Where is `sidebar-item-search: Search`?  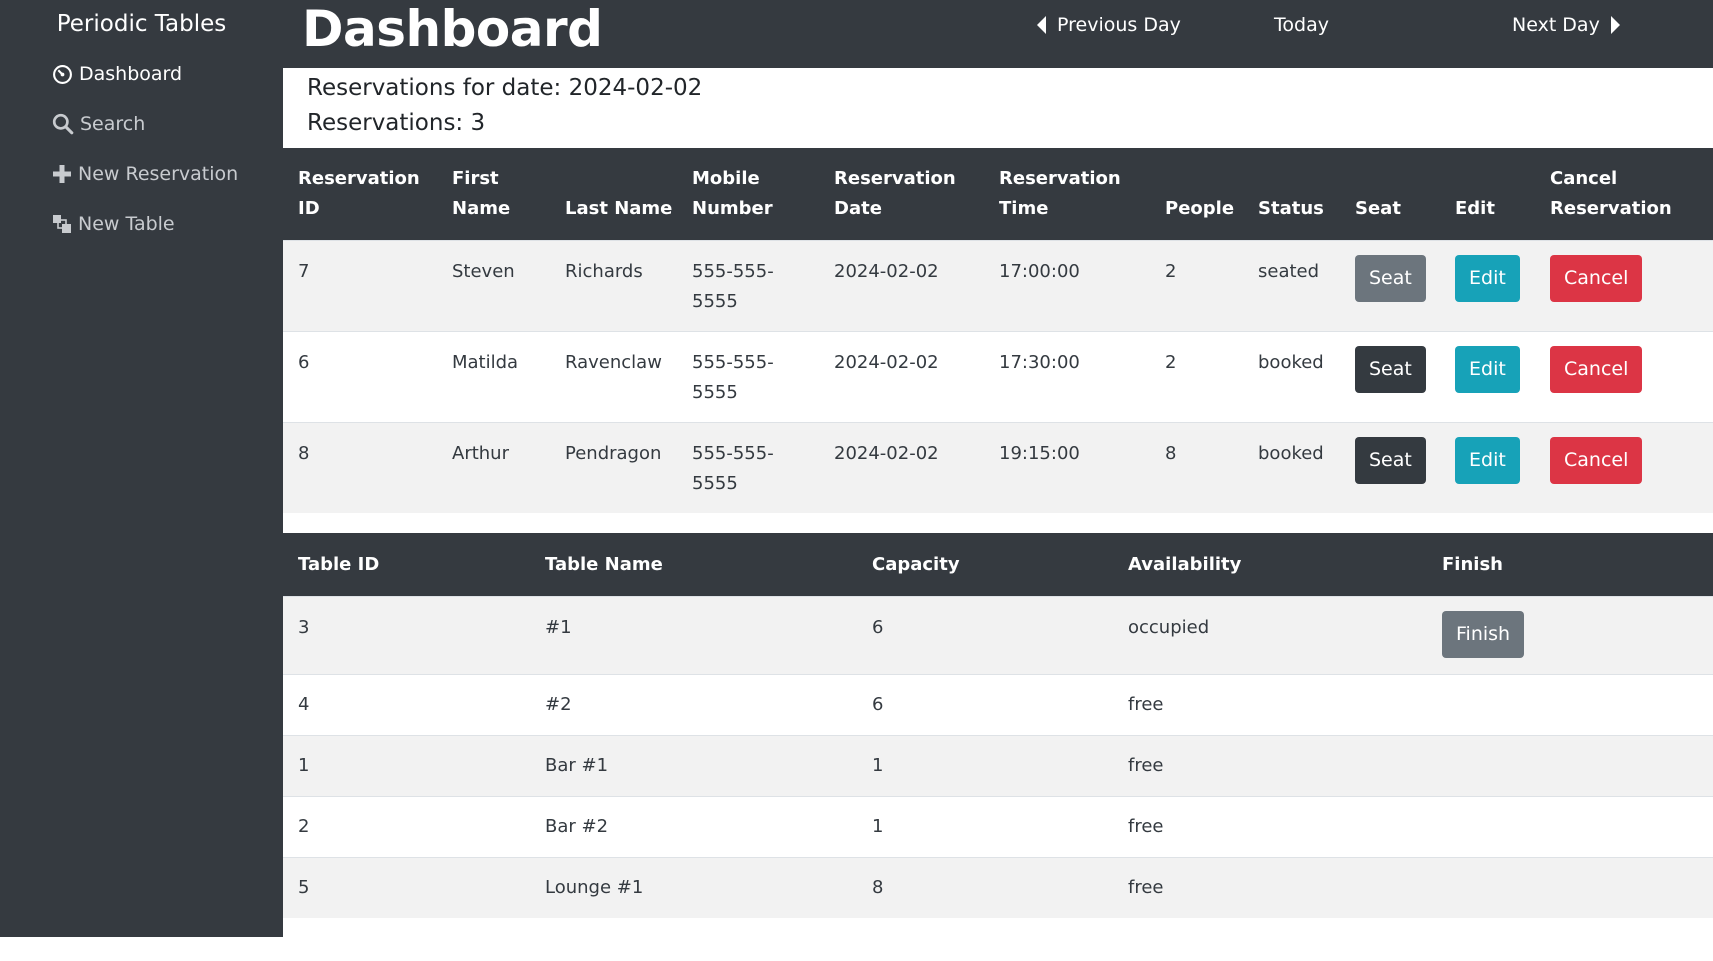
sidebar-item-search: Search is located at coordinates (98, 124).